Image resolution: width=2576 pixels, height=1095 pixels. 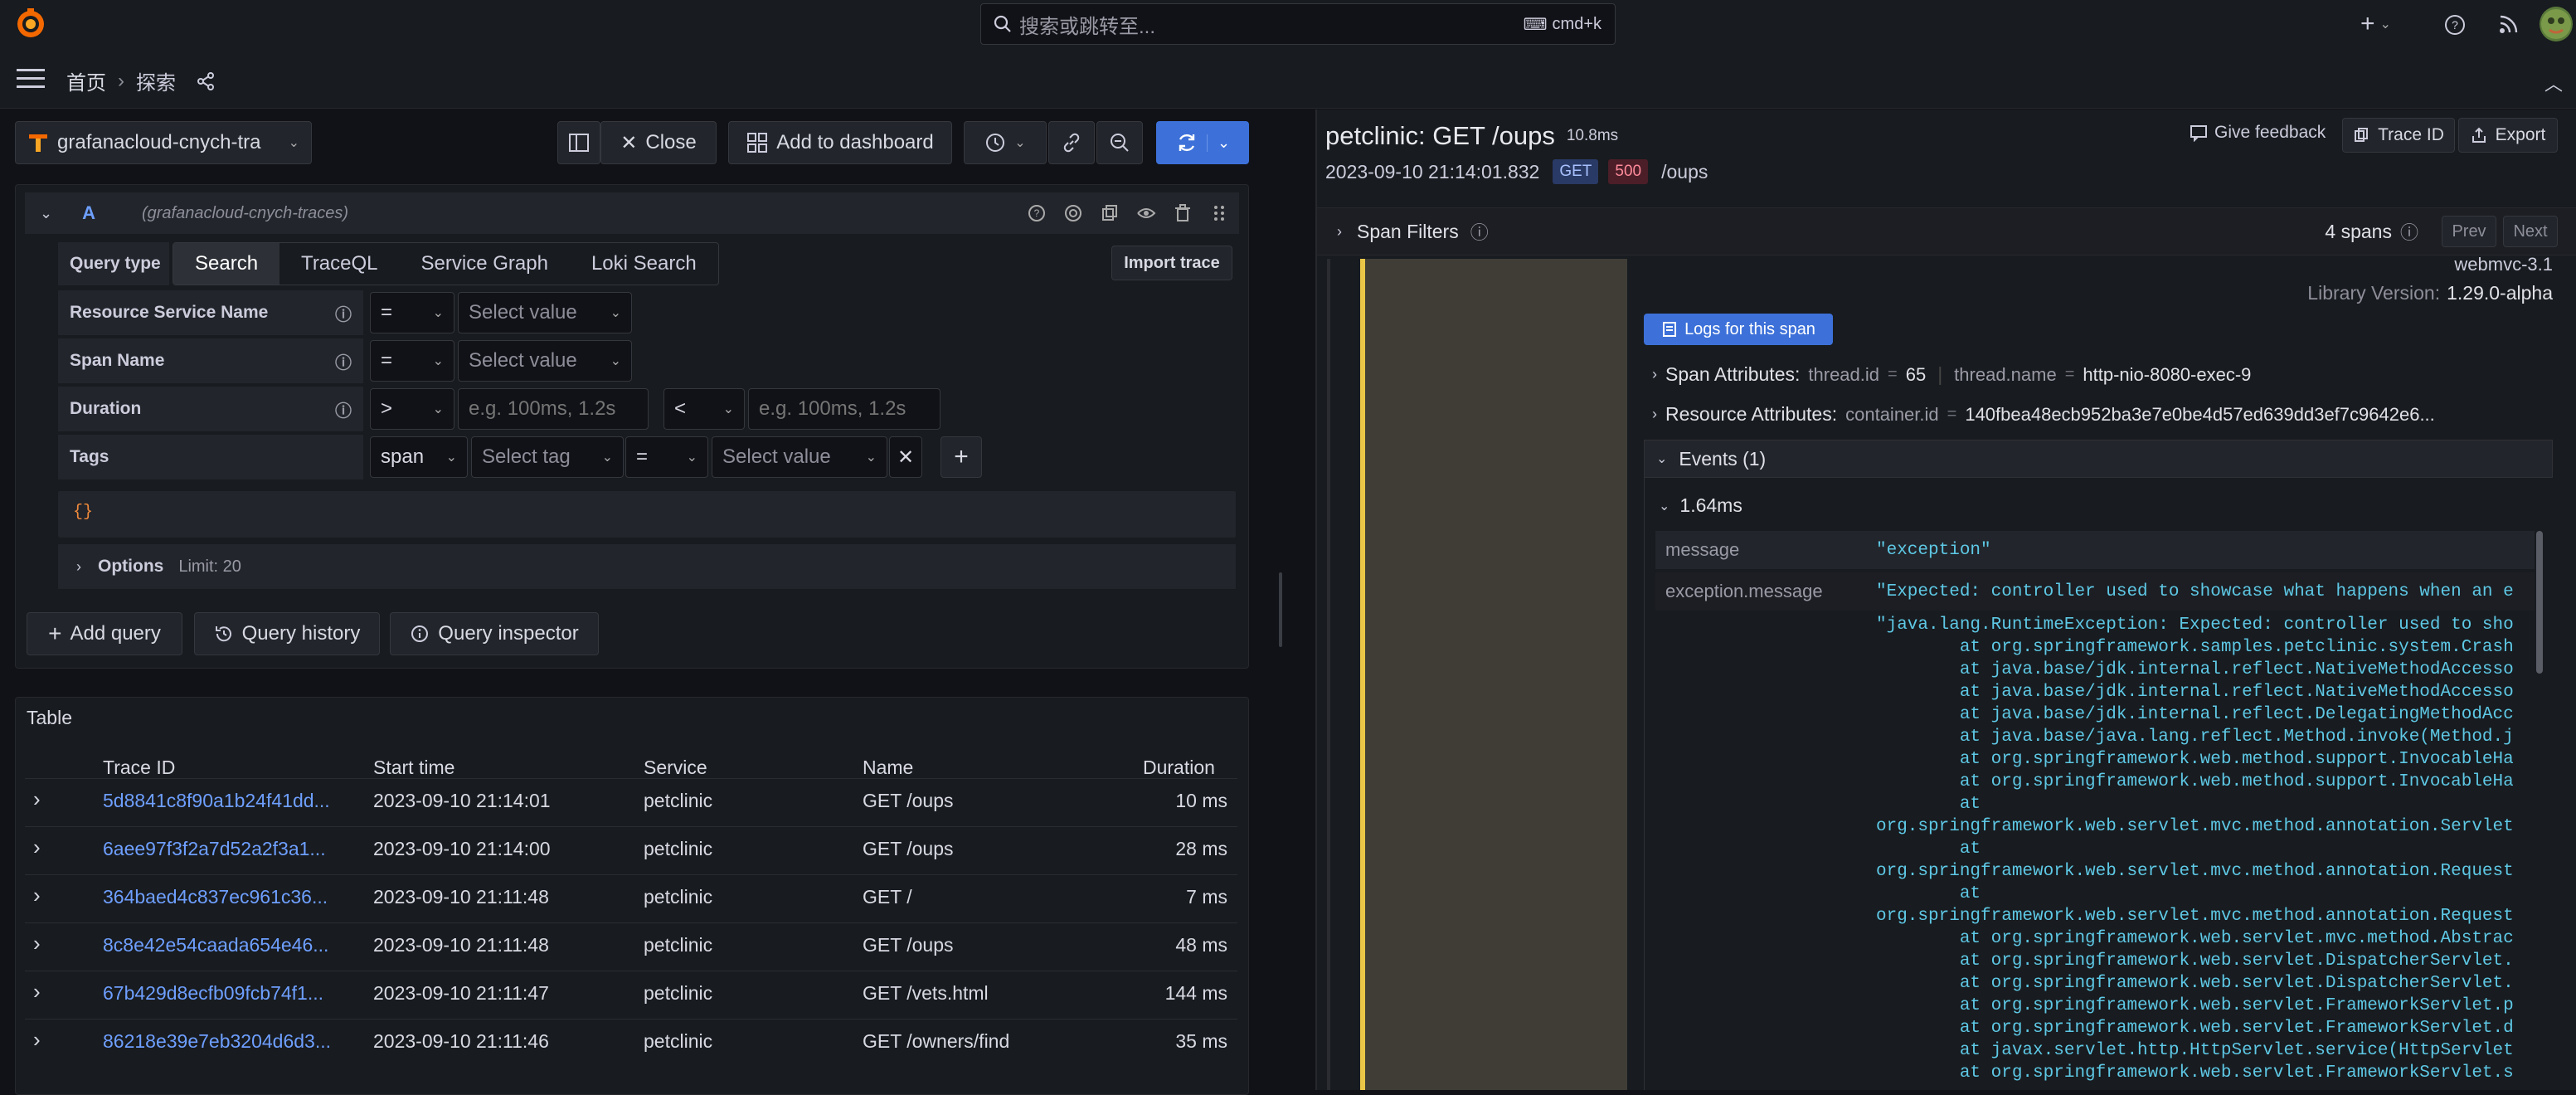 I want to click on logs-icon, so click(x=1670, y=329).